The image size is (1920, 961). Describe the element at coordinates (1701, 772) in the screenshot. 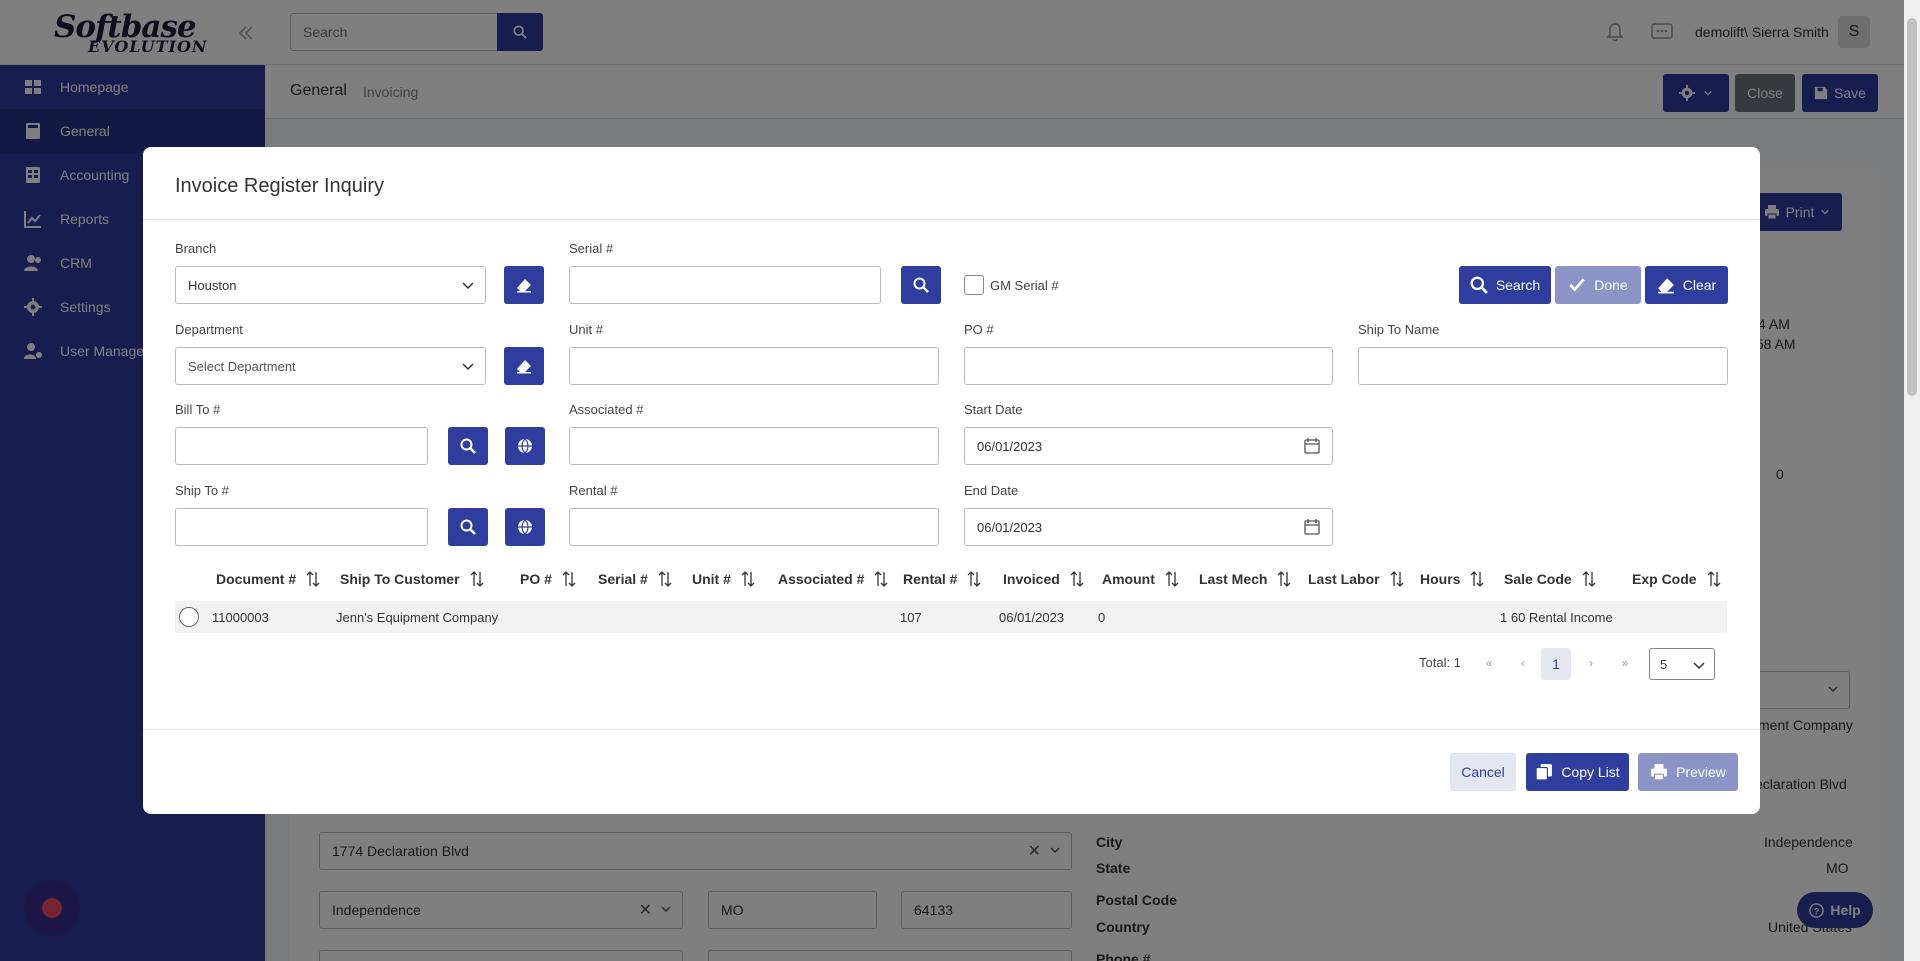

I see `preview-label: Preview` at that location.